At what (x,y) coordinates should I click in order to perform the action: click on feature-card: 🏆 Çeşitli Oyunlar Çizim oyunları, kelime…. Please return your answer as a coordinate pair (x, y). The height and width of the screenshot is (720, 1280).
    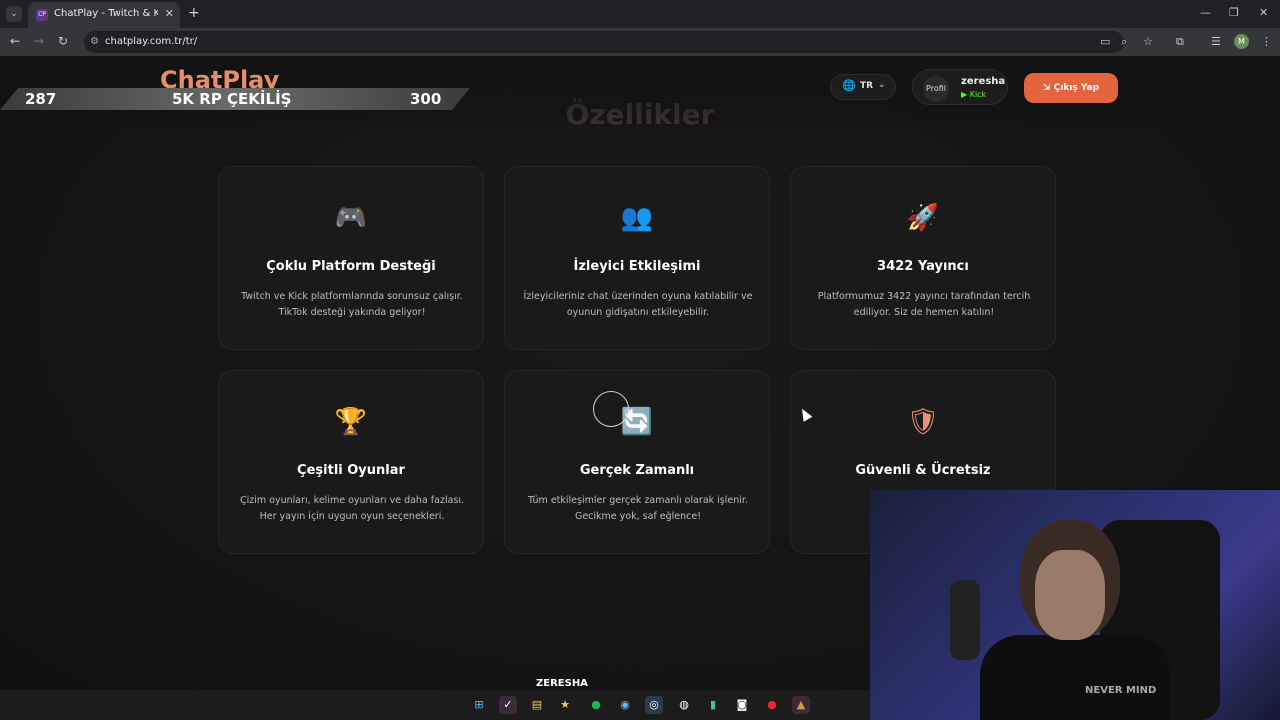
    Looking at the image, I should click on (351, 462).